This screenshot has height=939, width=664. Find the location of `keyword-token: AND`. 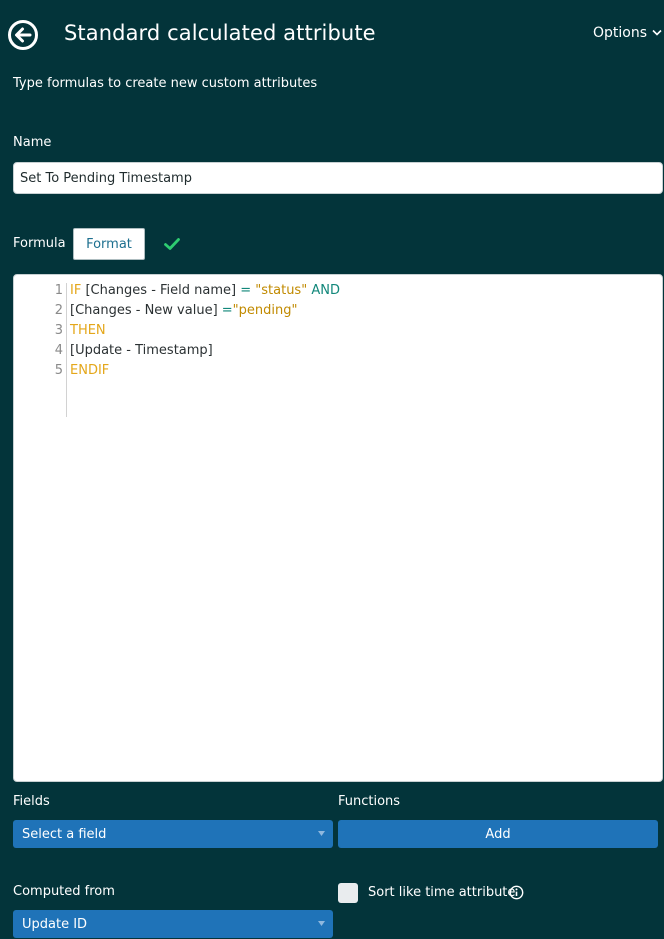

keyword-token: AND is located at coordinates (323, 290).